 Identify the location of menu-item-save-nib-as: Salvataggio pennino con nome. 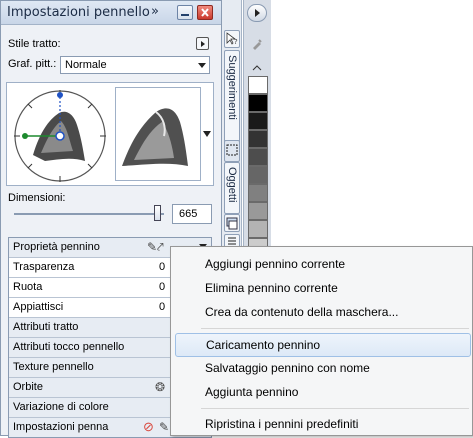
(322, 368).